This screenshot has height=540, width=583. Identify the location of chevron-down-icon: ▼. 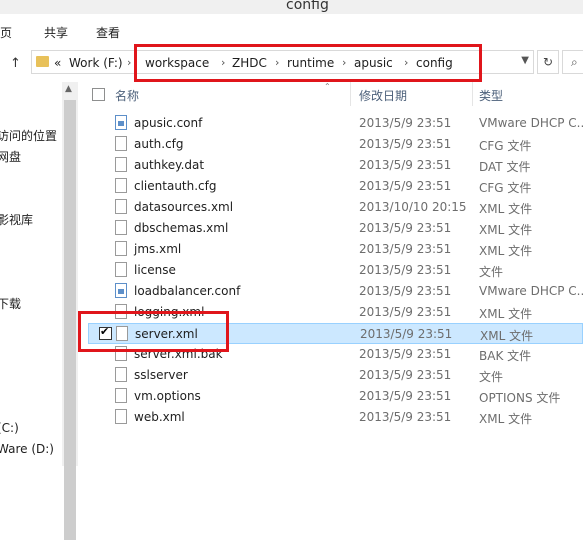
(525, 60).